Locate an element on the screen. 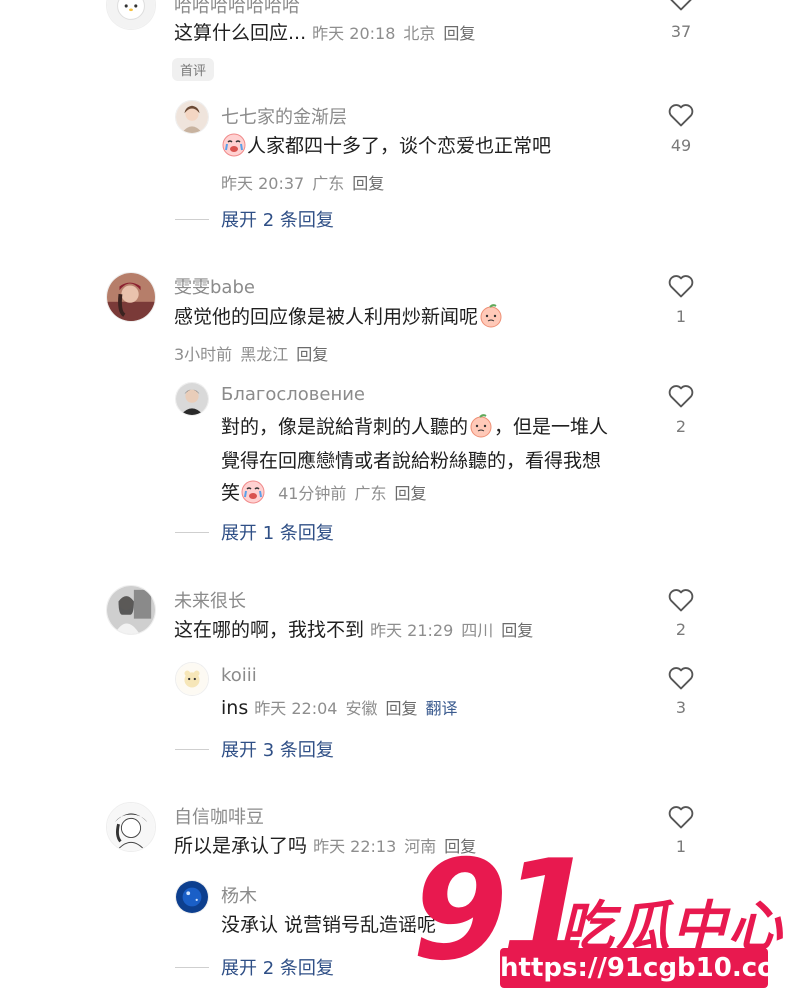 This screenshot has height=1000, width=800. comment-location: 黑龙江 is located at coordinates (264, 354).